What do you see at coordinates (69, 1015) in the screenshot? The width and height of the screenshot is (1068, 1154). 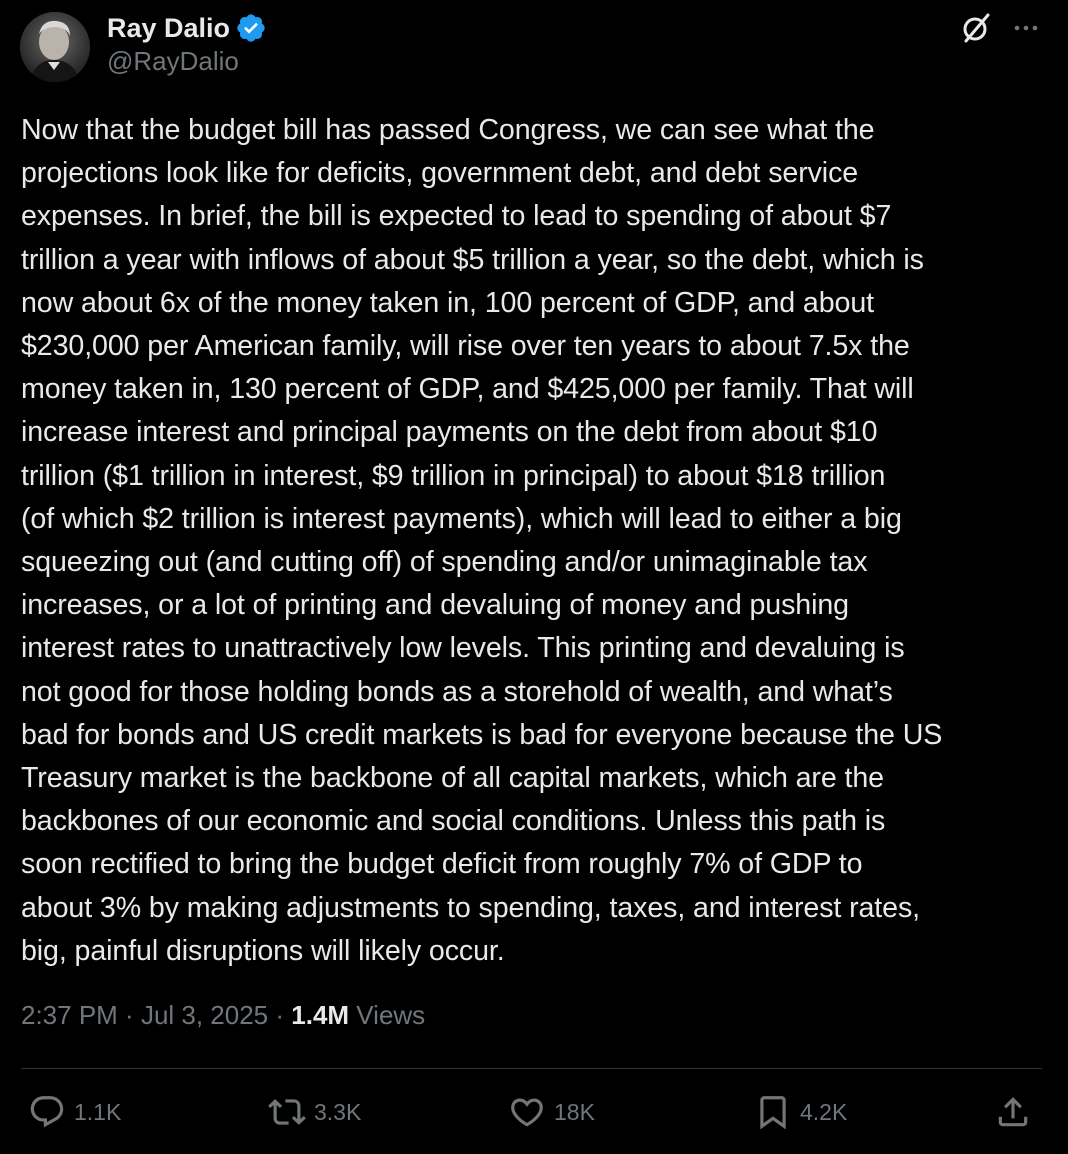 I see `tweet-time: 2:37 PM` at bounding box center [69, 1015].